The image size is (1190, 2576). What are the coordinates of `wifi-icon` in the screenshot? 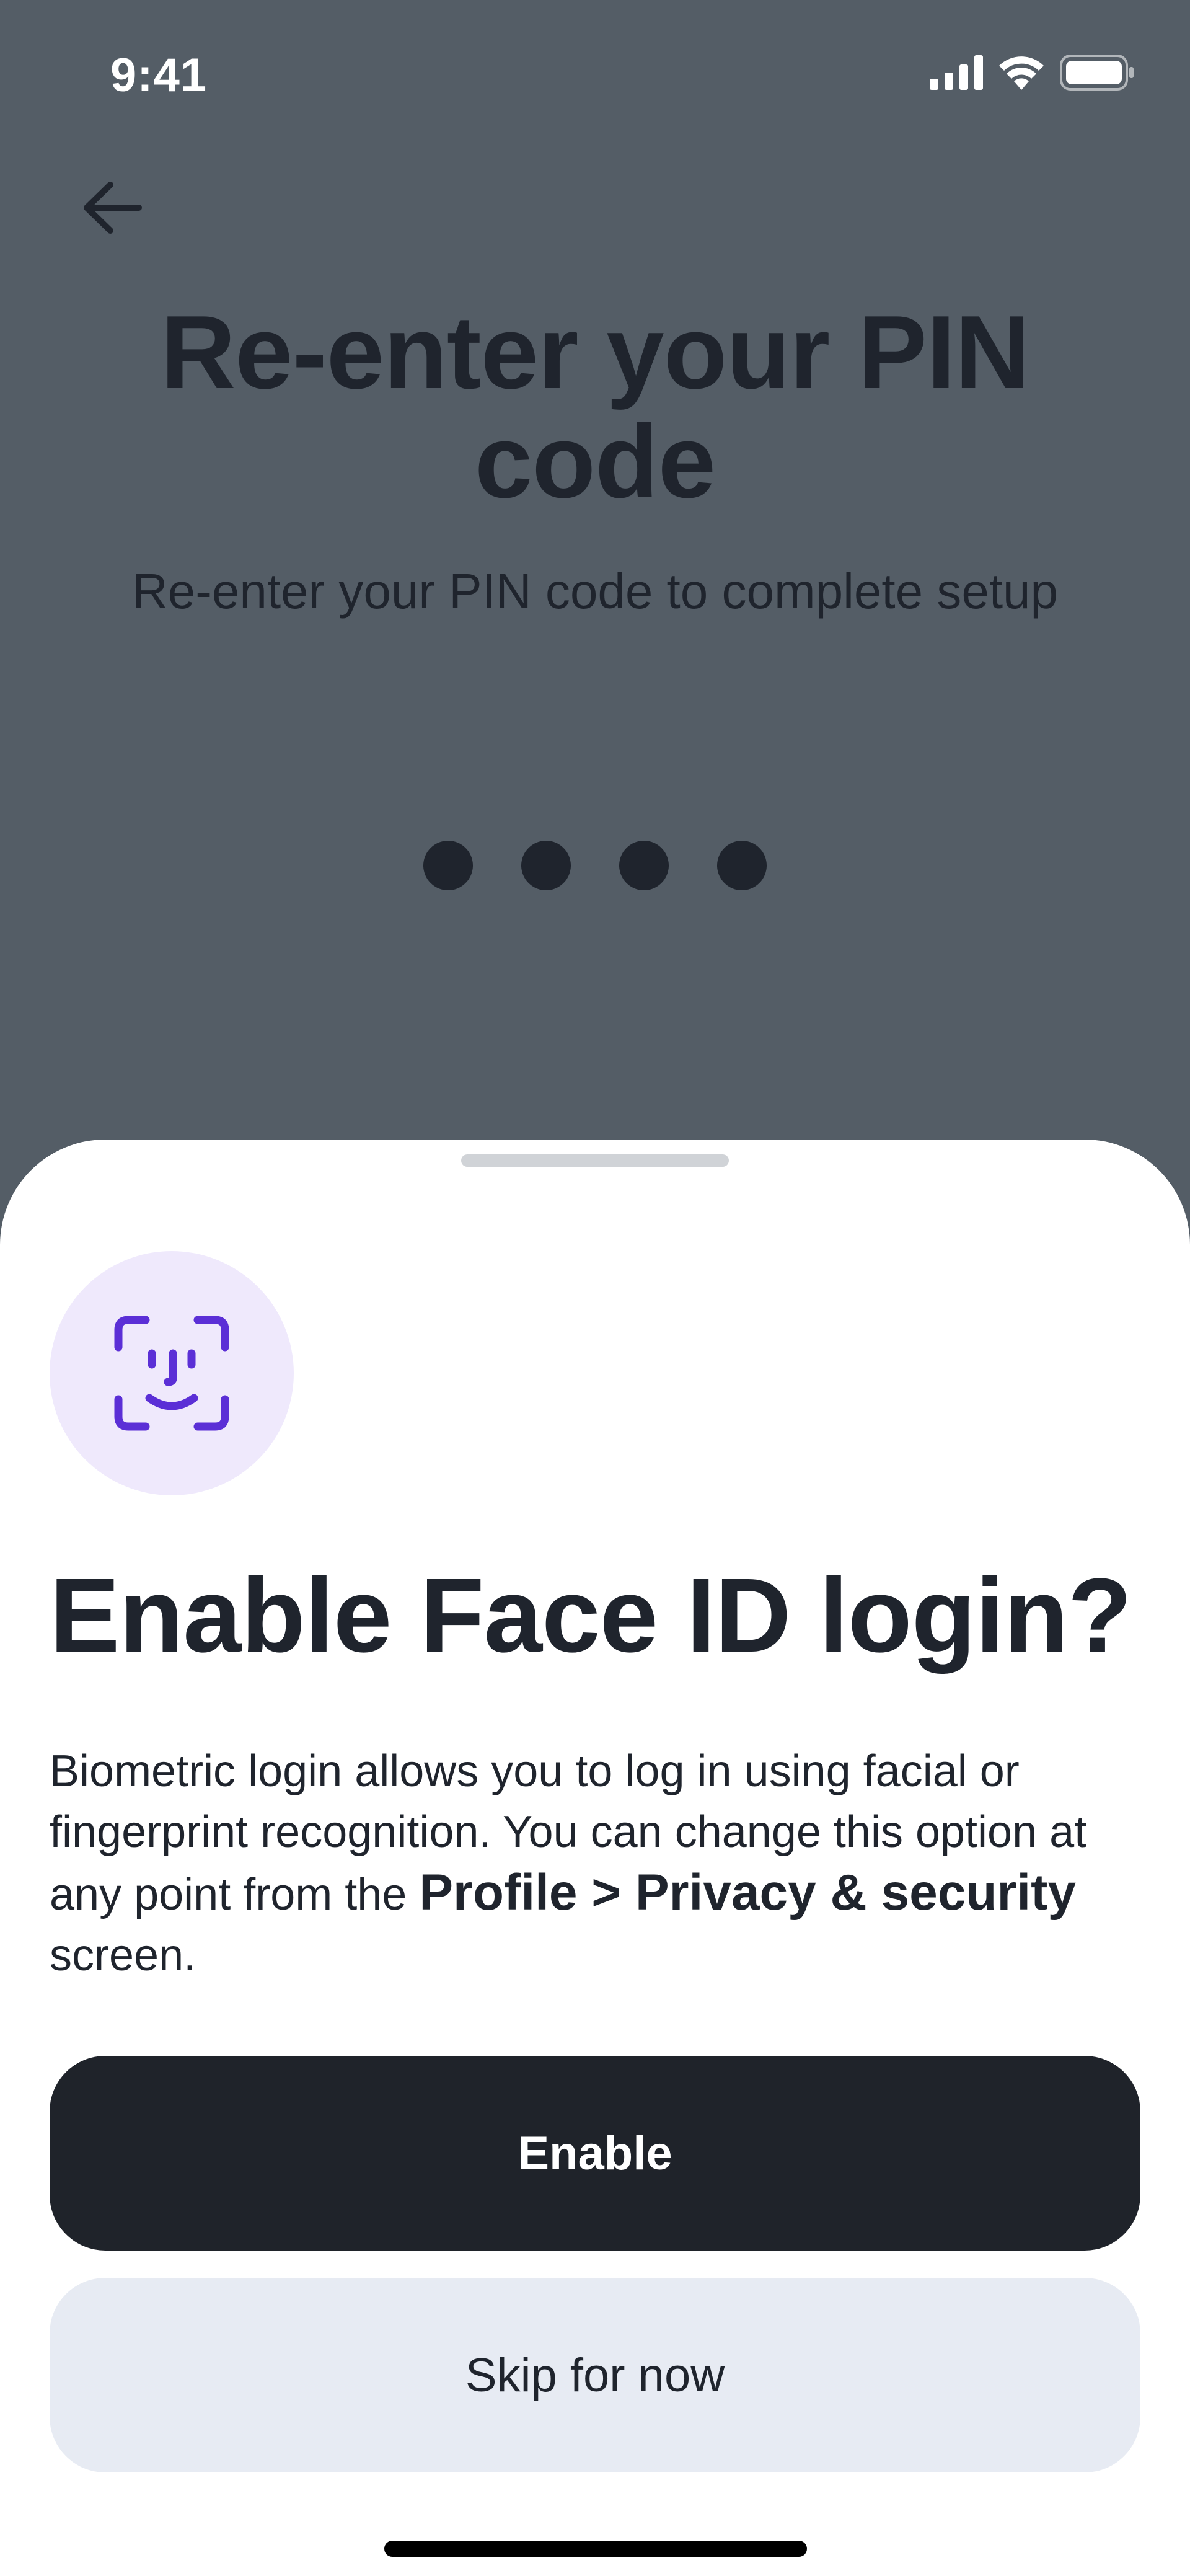 It's located at (1021, 73).